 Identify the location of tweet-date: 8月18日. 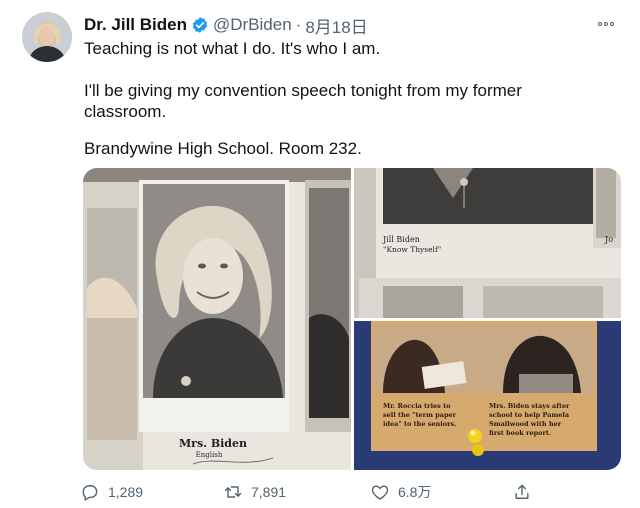
(336, 25).